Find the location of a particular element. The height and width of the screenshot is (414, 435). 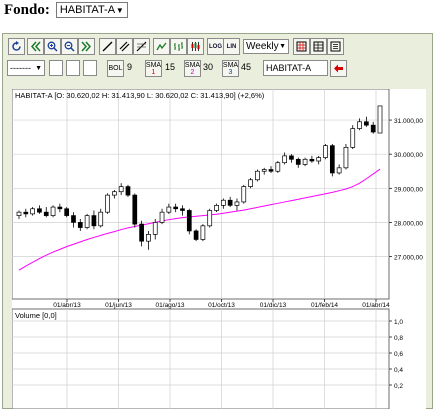

table-view-icon is located at coordinates (318, 46).